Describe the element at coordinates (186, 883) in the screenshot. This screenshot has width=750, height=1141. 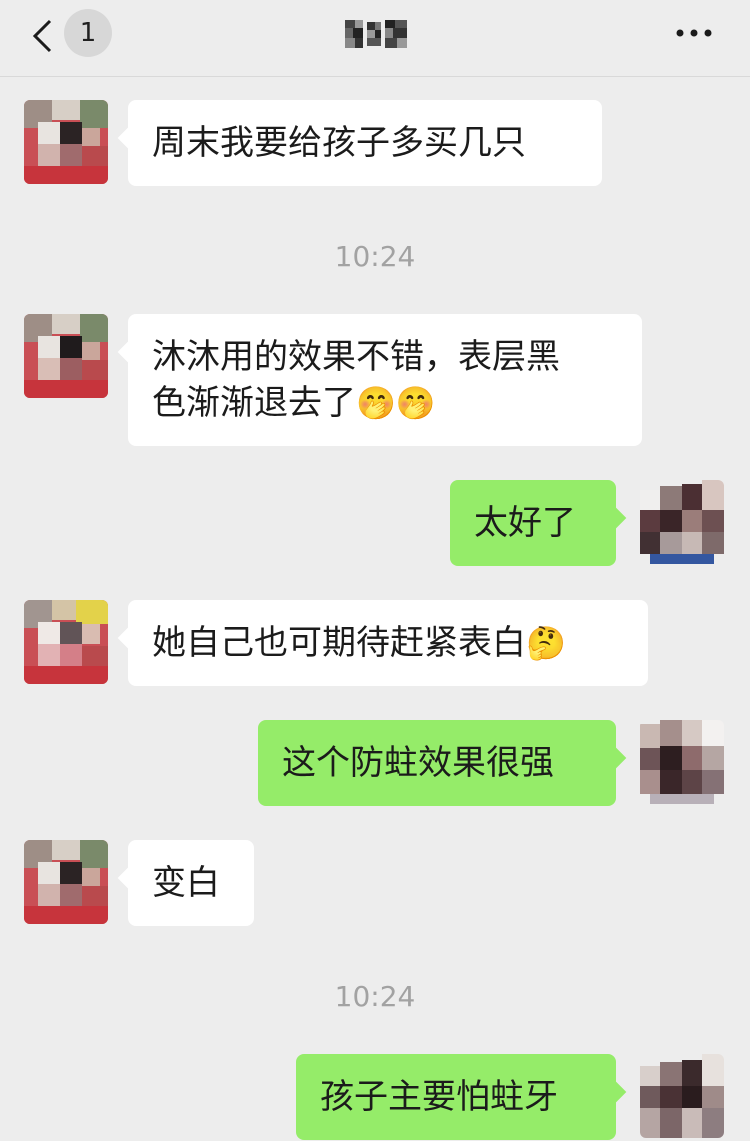
I see `message-text: 变白` at that location.